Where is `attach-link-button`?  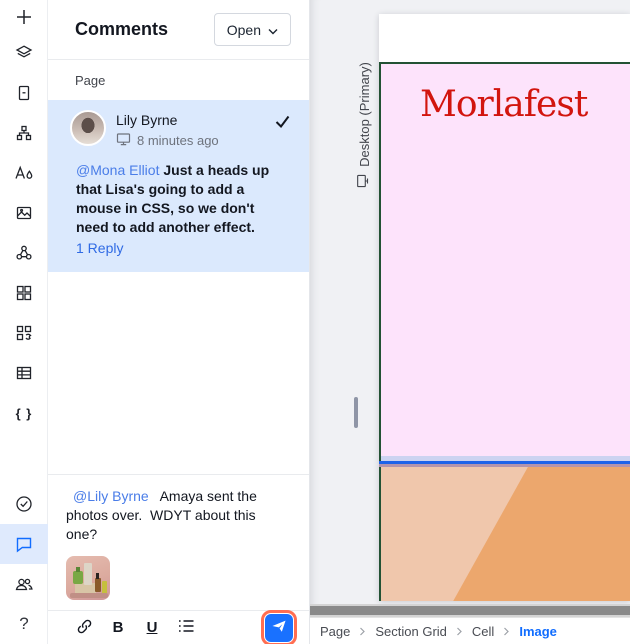 attach-link-button is located at coordinates (84, 628).